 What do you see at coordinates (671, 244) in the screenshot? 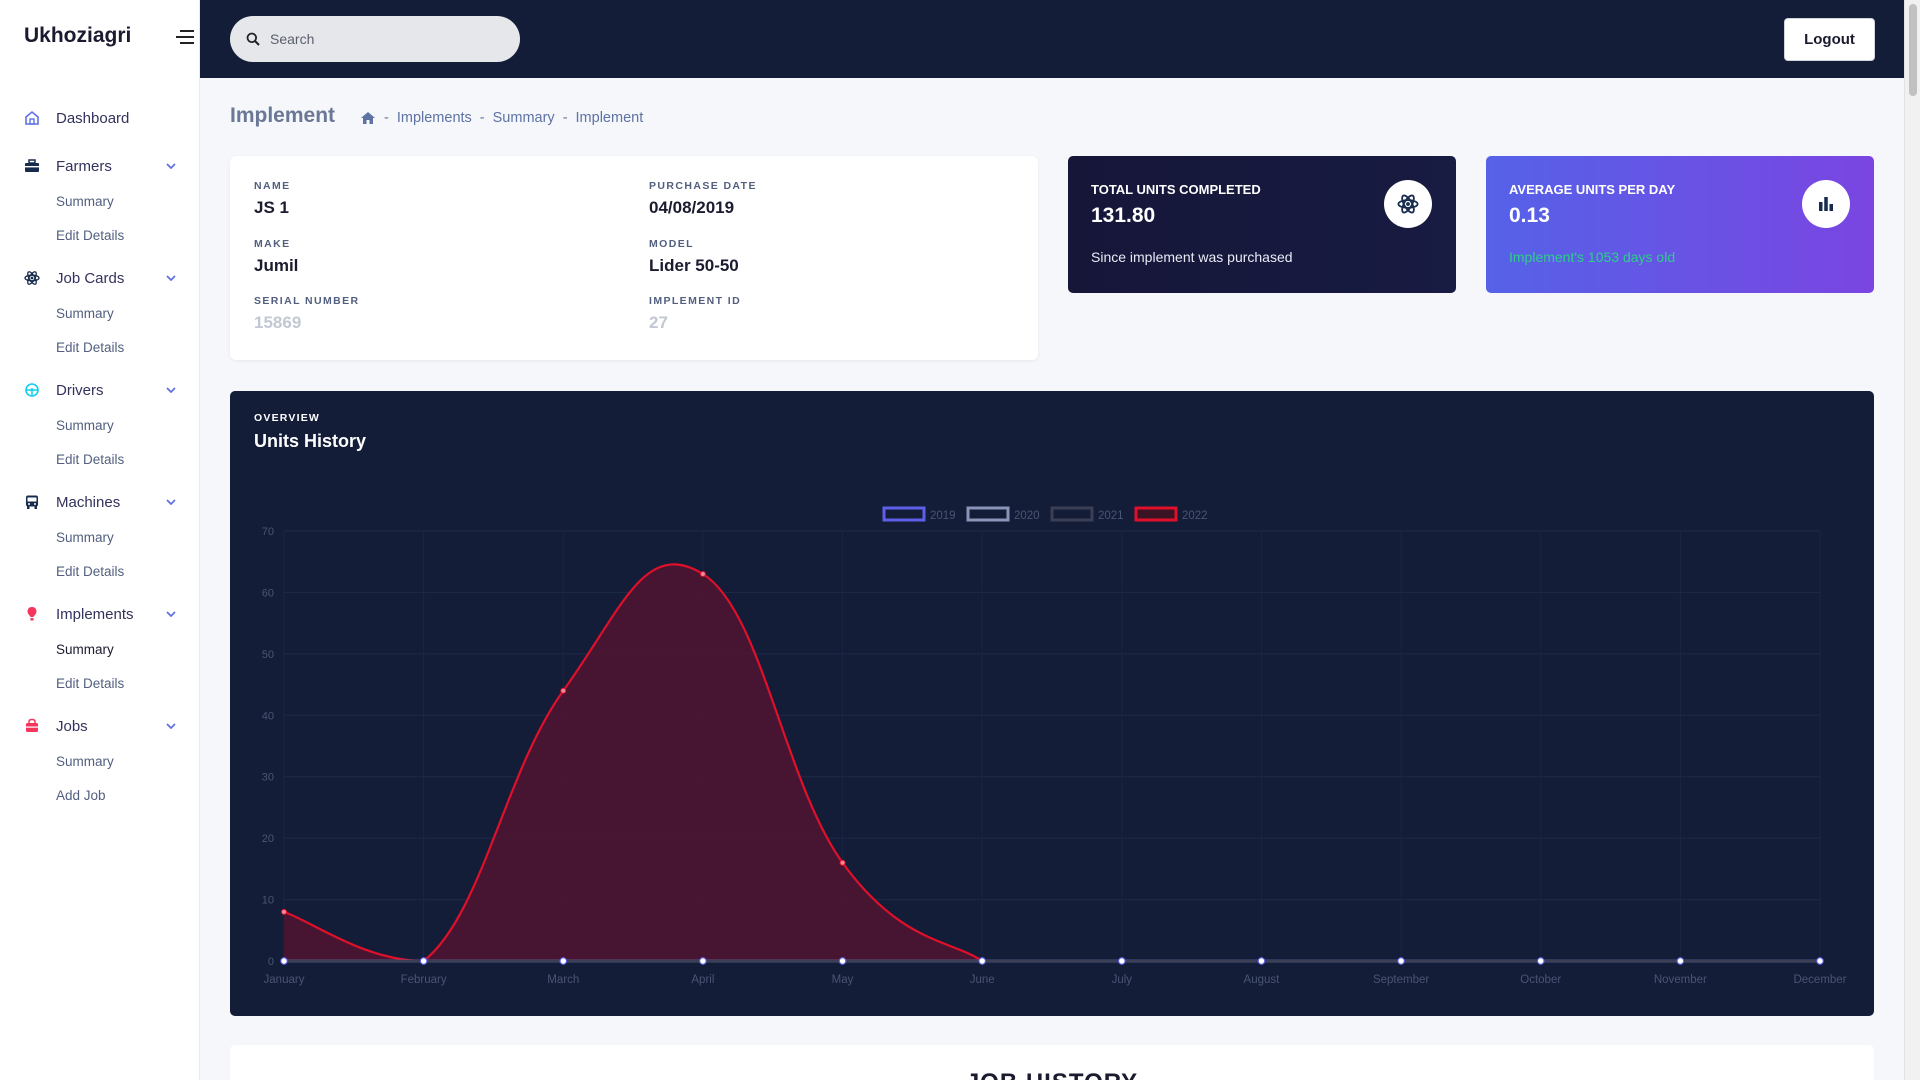
I see `field-label: MODEL` at bounding box center [671, 244].